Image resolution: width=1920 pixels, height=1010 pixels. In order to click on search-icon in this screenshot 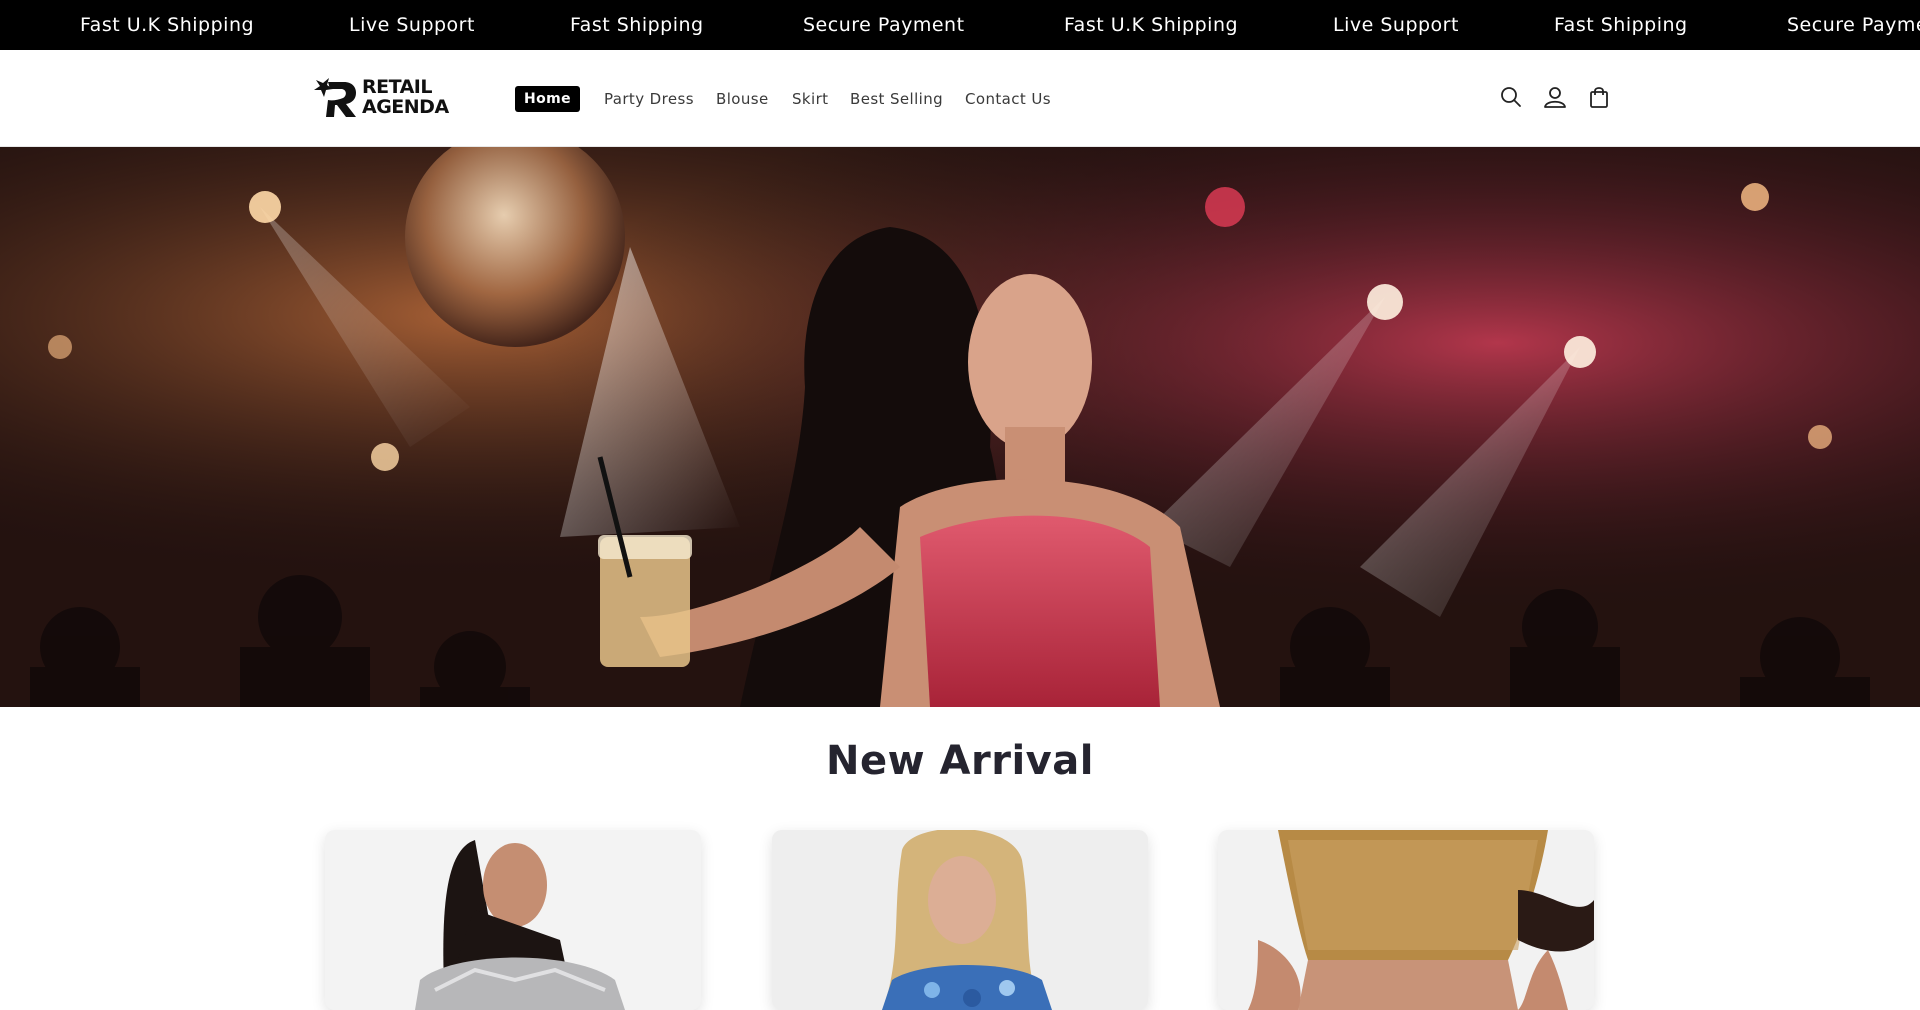, I will do `click(1511, 97)`.